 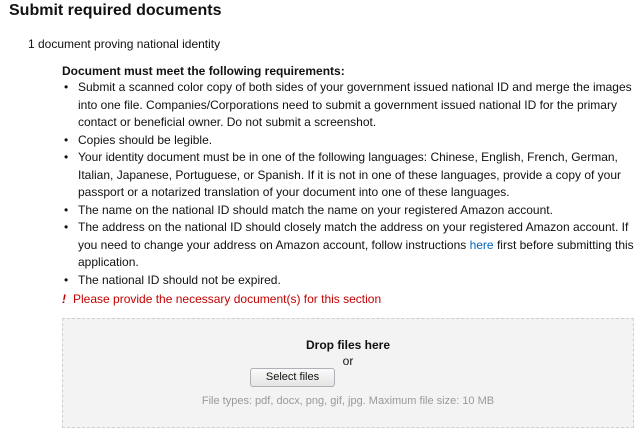 What do you see at coordinates (348, 281) in the screenshot?
I see `requirement-item: • The national ID should not be expired.` at bounding box center [348, 281].